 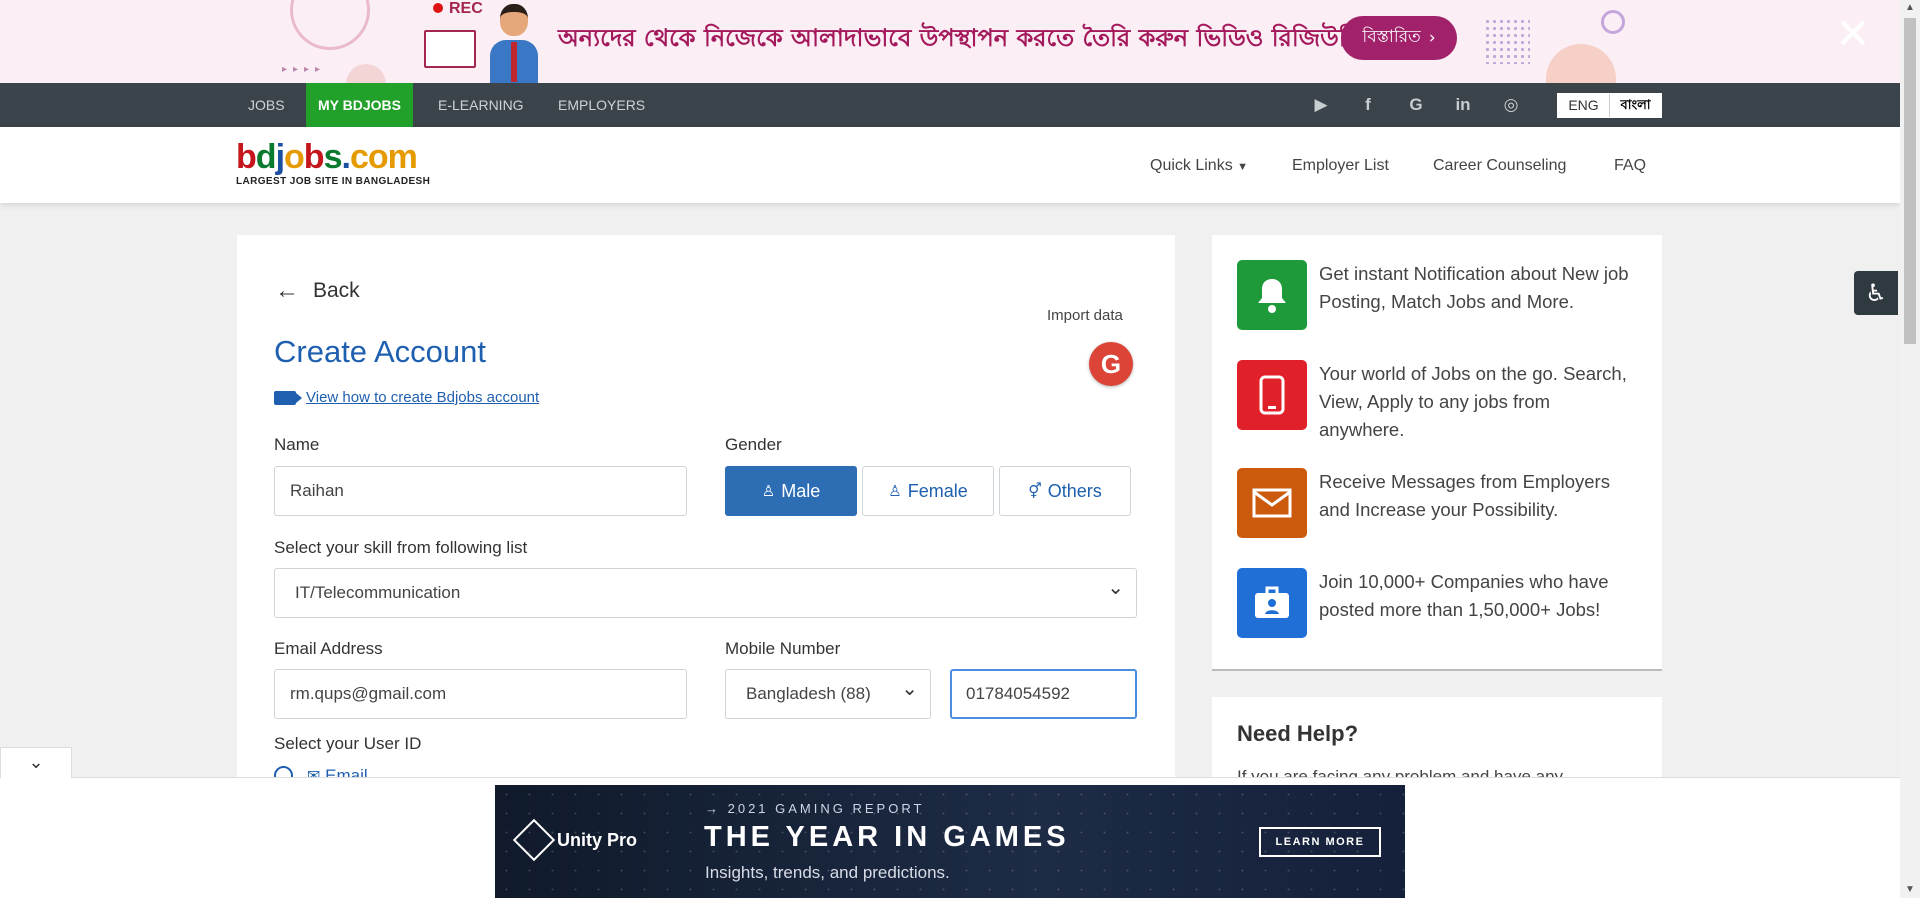 I want to click on caret-down-icon: ▼, so click(x=1243, y=167).